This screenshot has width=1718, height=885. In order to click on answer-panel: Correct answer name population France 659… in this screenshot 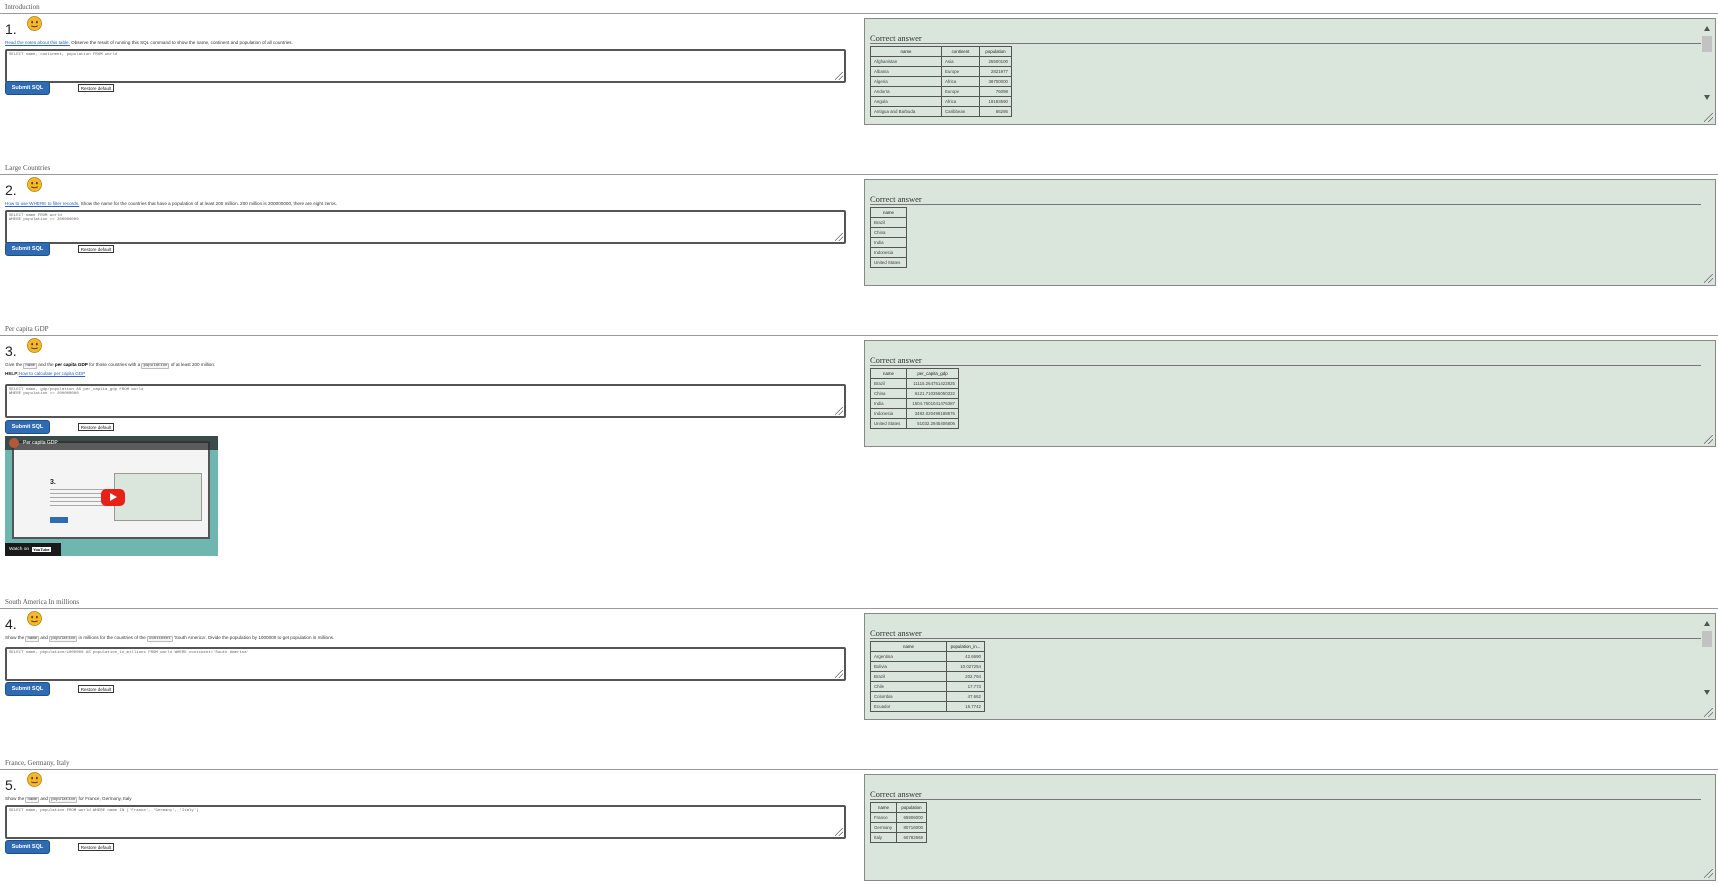, I will do `click(1290, 827)`.